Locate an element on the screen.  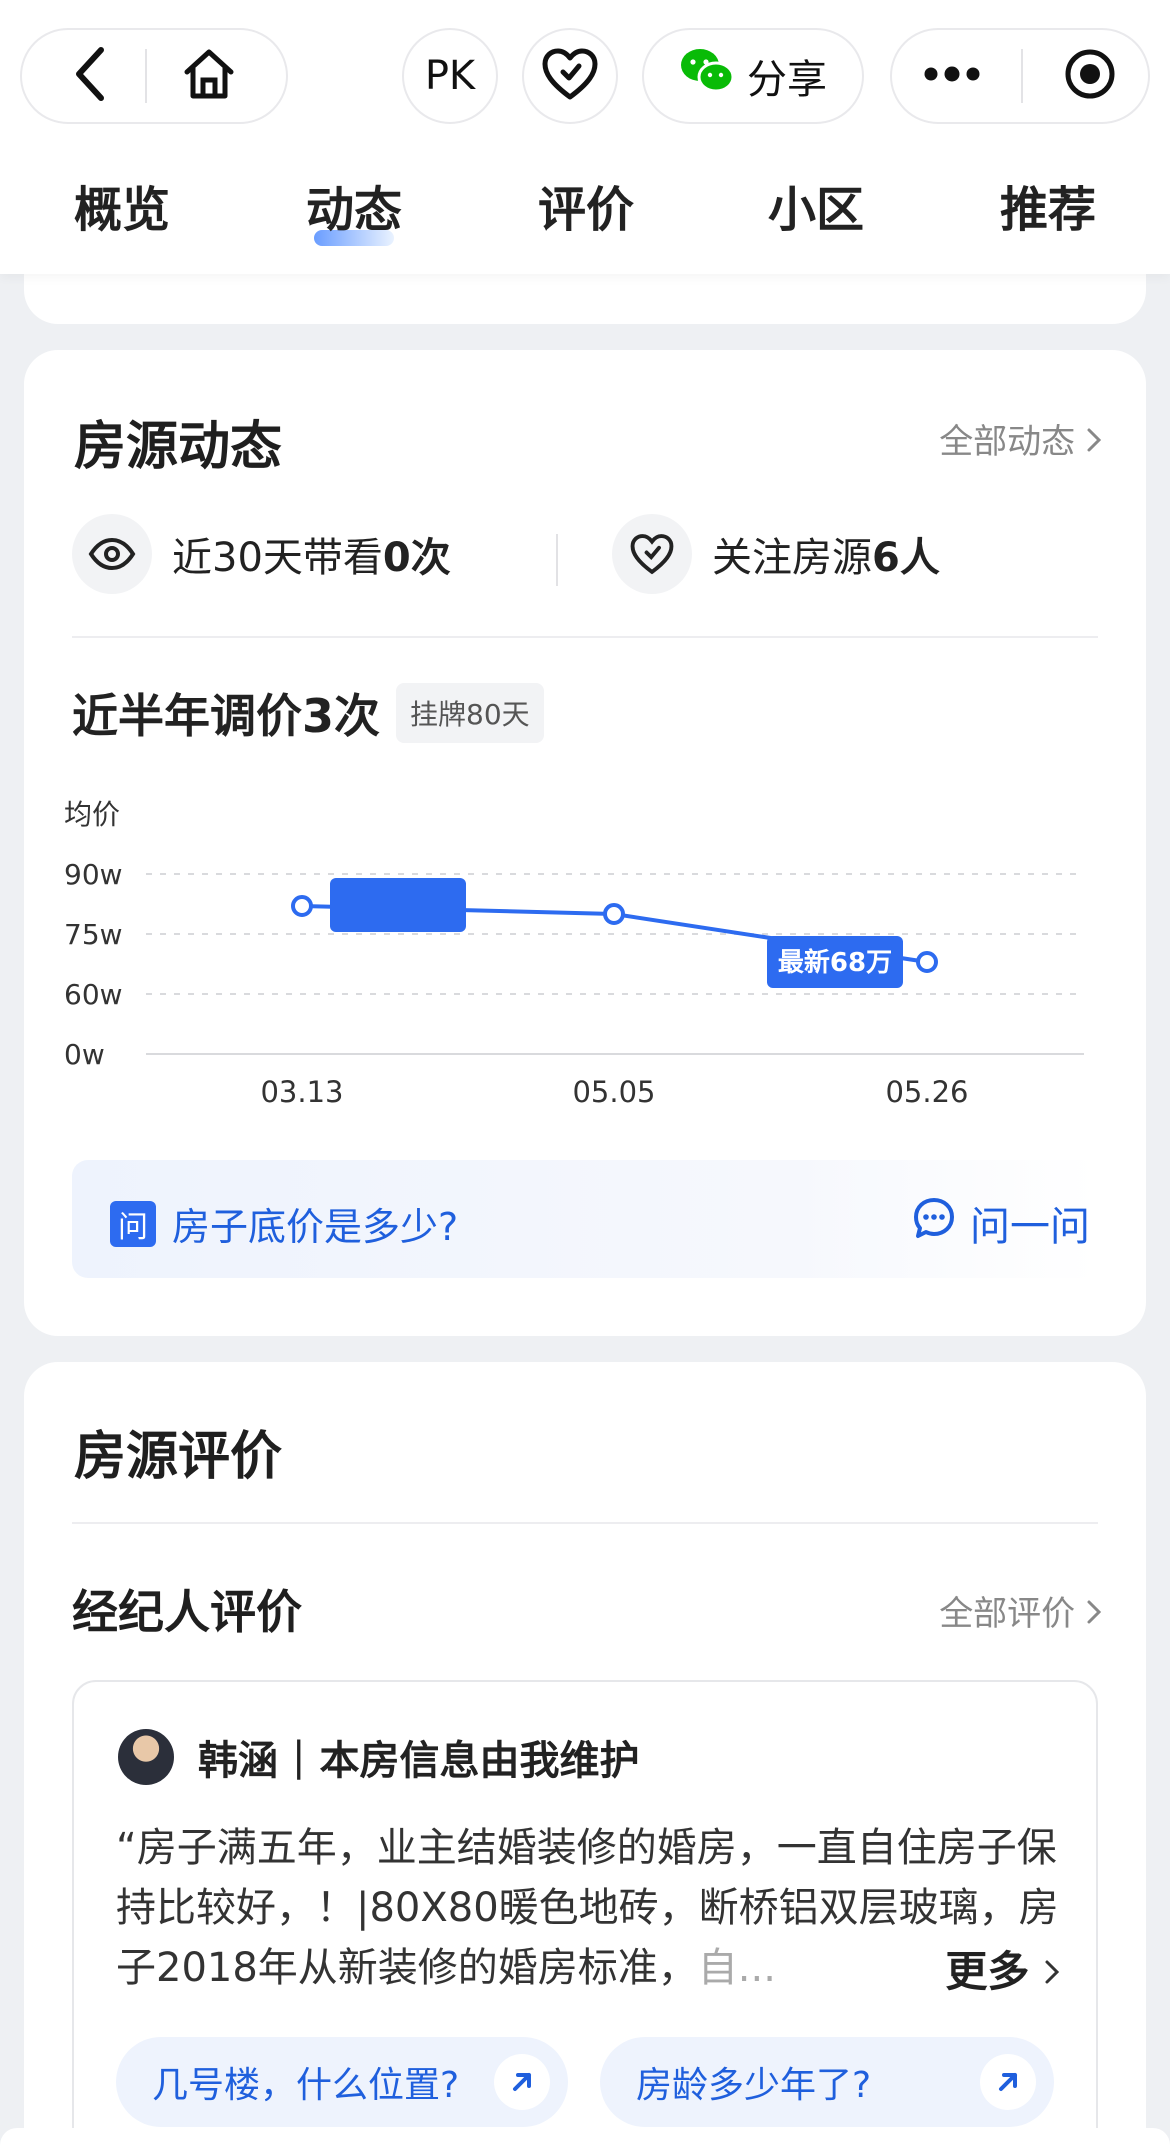
price-tooltip-blurred is located at coordinates (398, 905).